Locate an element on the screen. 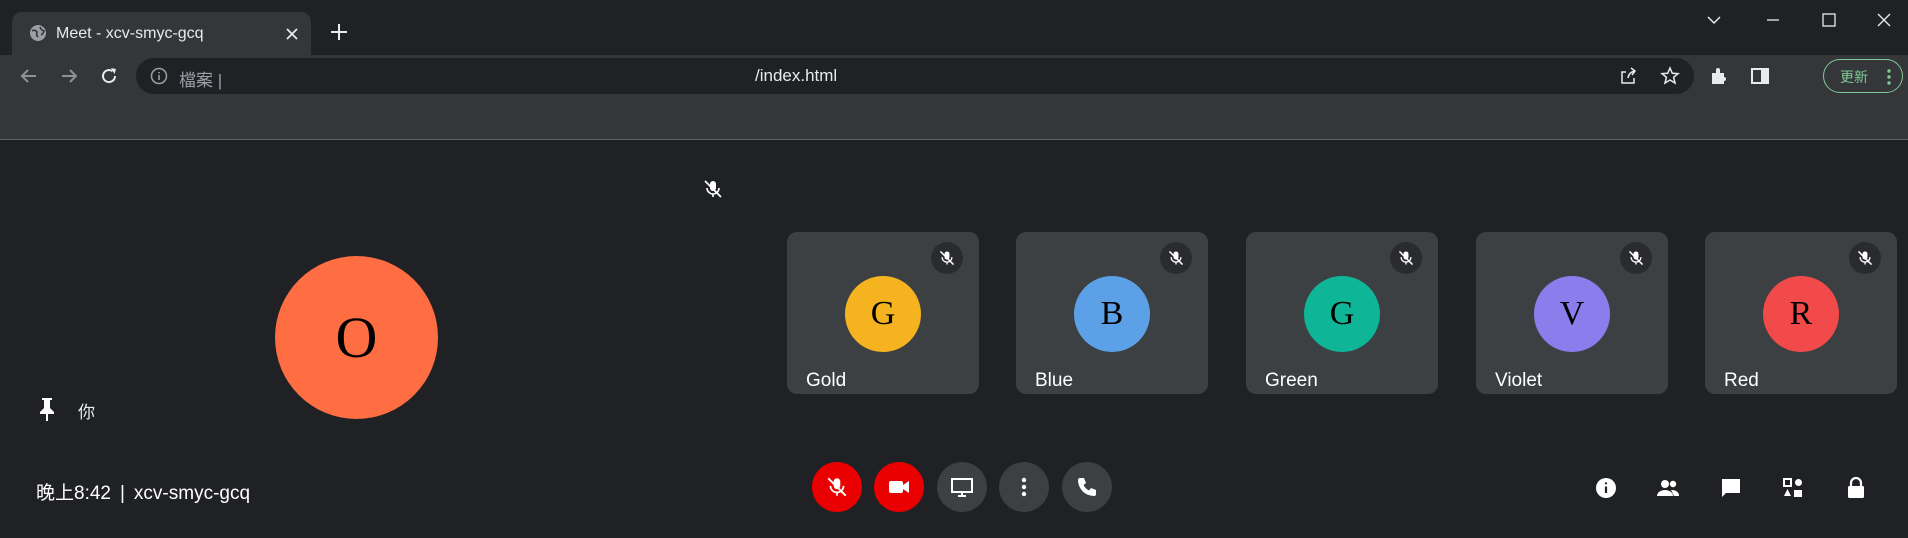 The height and width of the screenshot is (538, 1908). present-screen-icon is located at coordinates (962, 487).